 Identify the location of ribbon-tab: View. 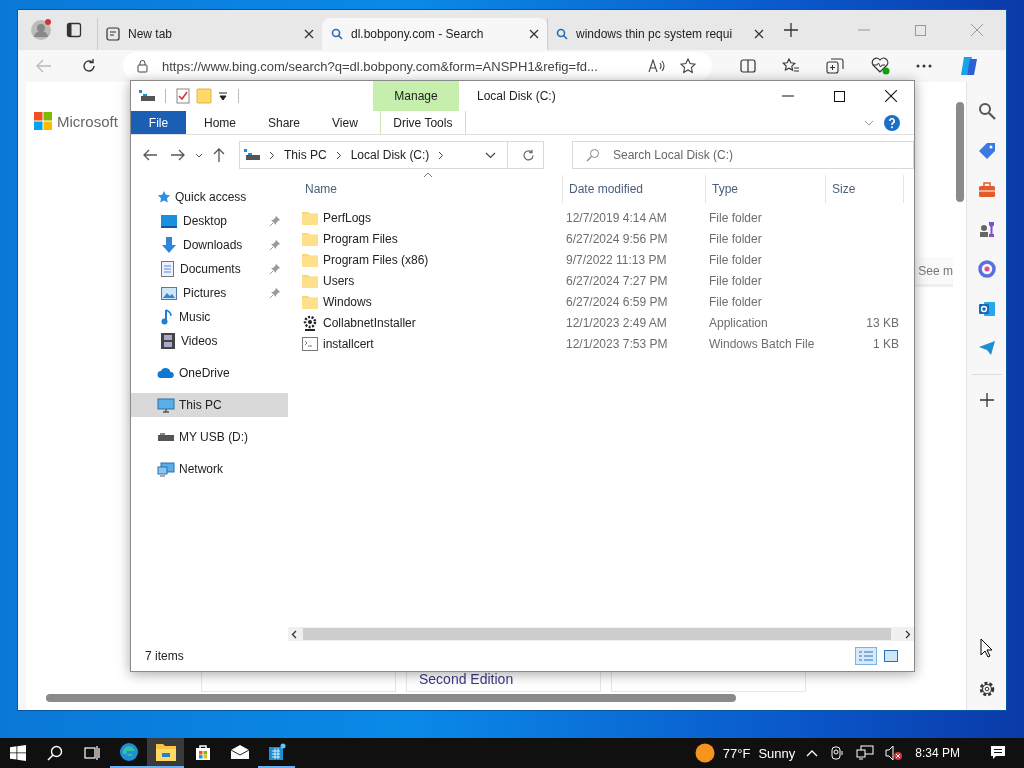
(345, 122).